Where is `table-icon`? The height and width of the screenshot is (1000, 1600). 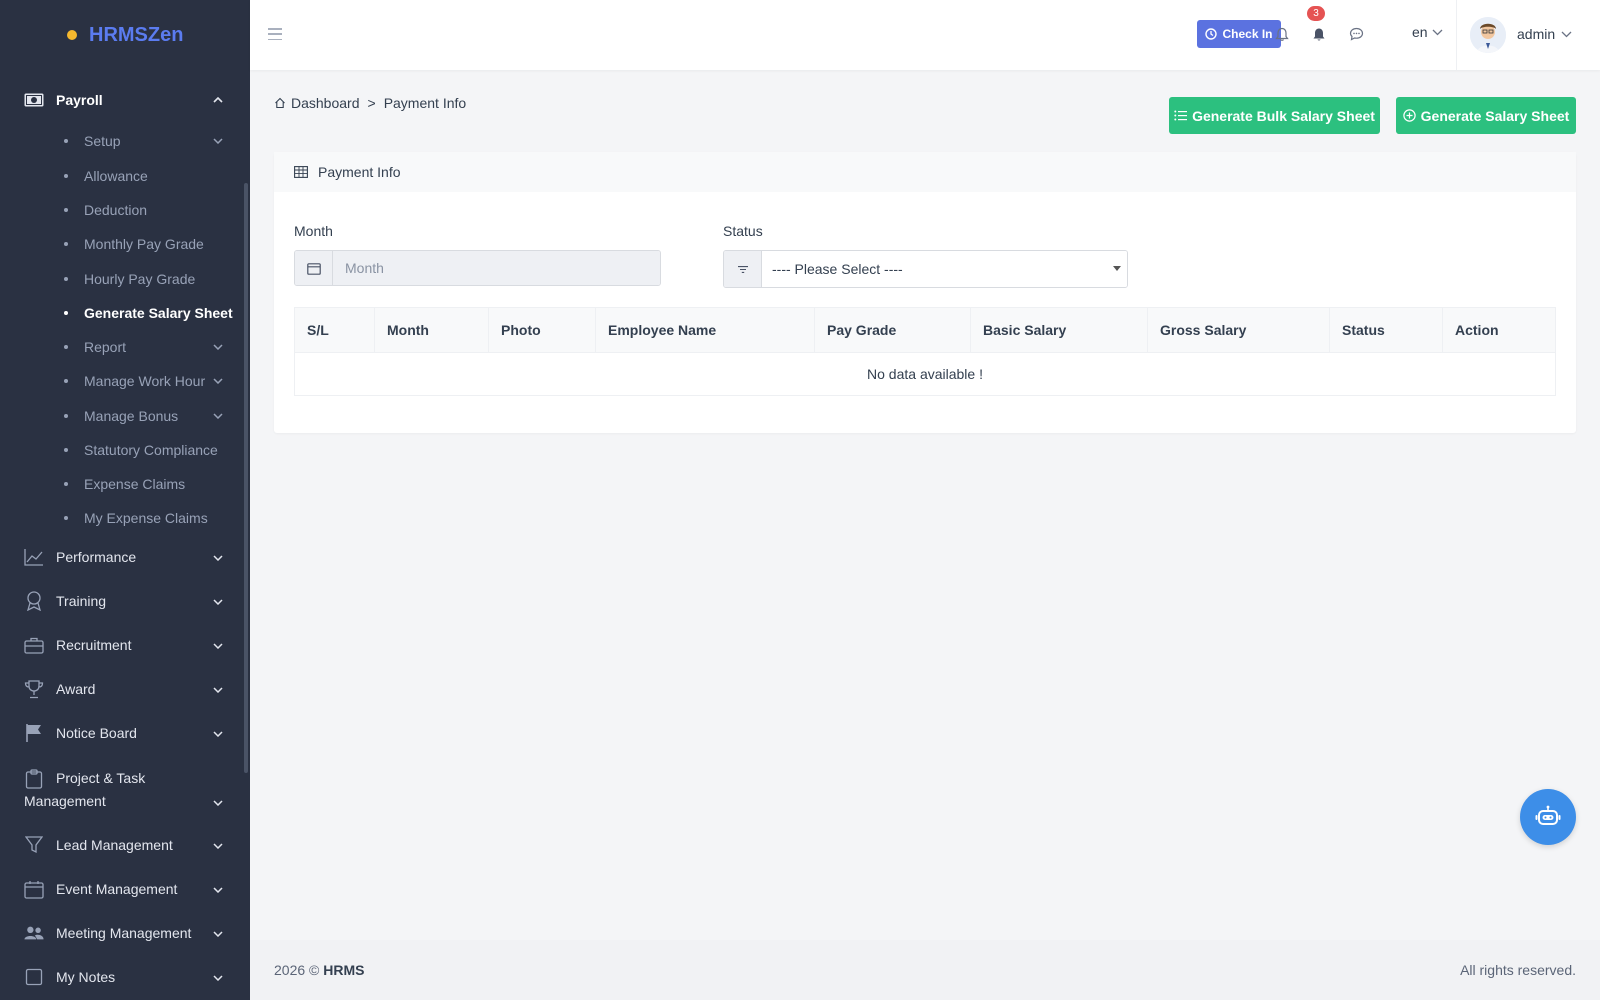 table-icon is located at coordinates (301, 172).